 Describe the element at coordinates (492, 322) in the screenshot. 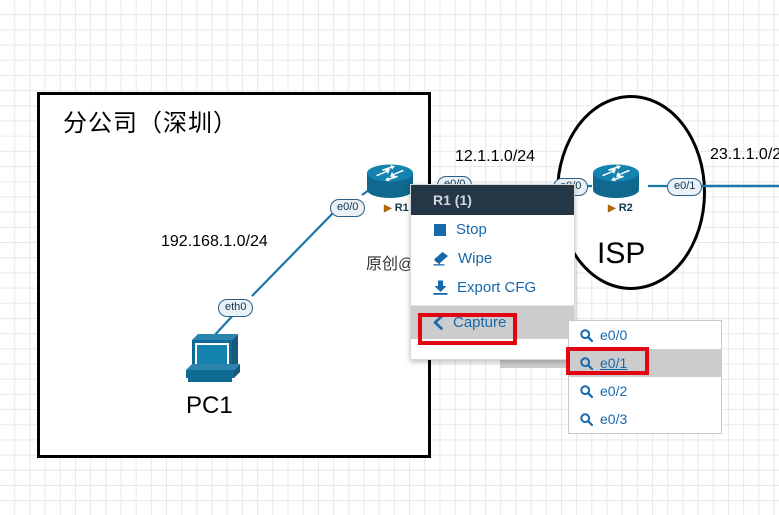

I see `context-menu-item-capture: Capture` at that location.